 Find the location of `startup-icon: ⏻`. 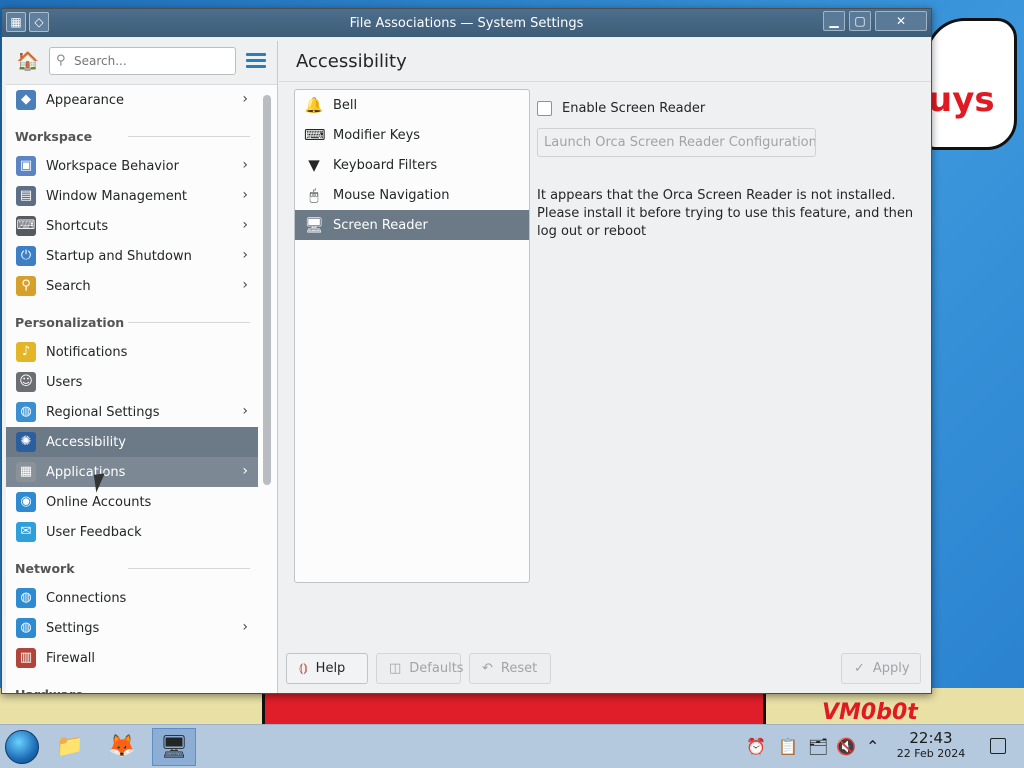

startup-icon: ⏻ is located at coordinates (26, 256).